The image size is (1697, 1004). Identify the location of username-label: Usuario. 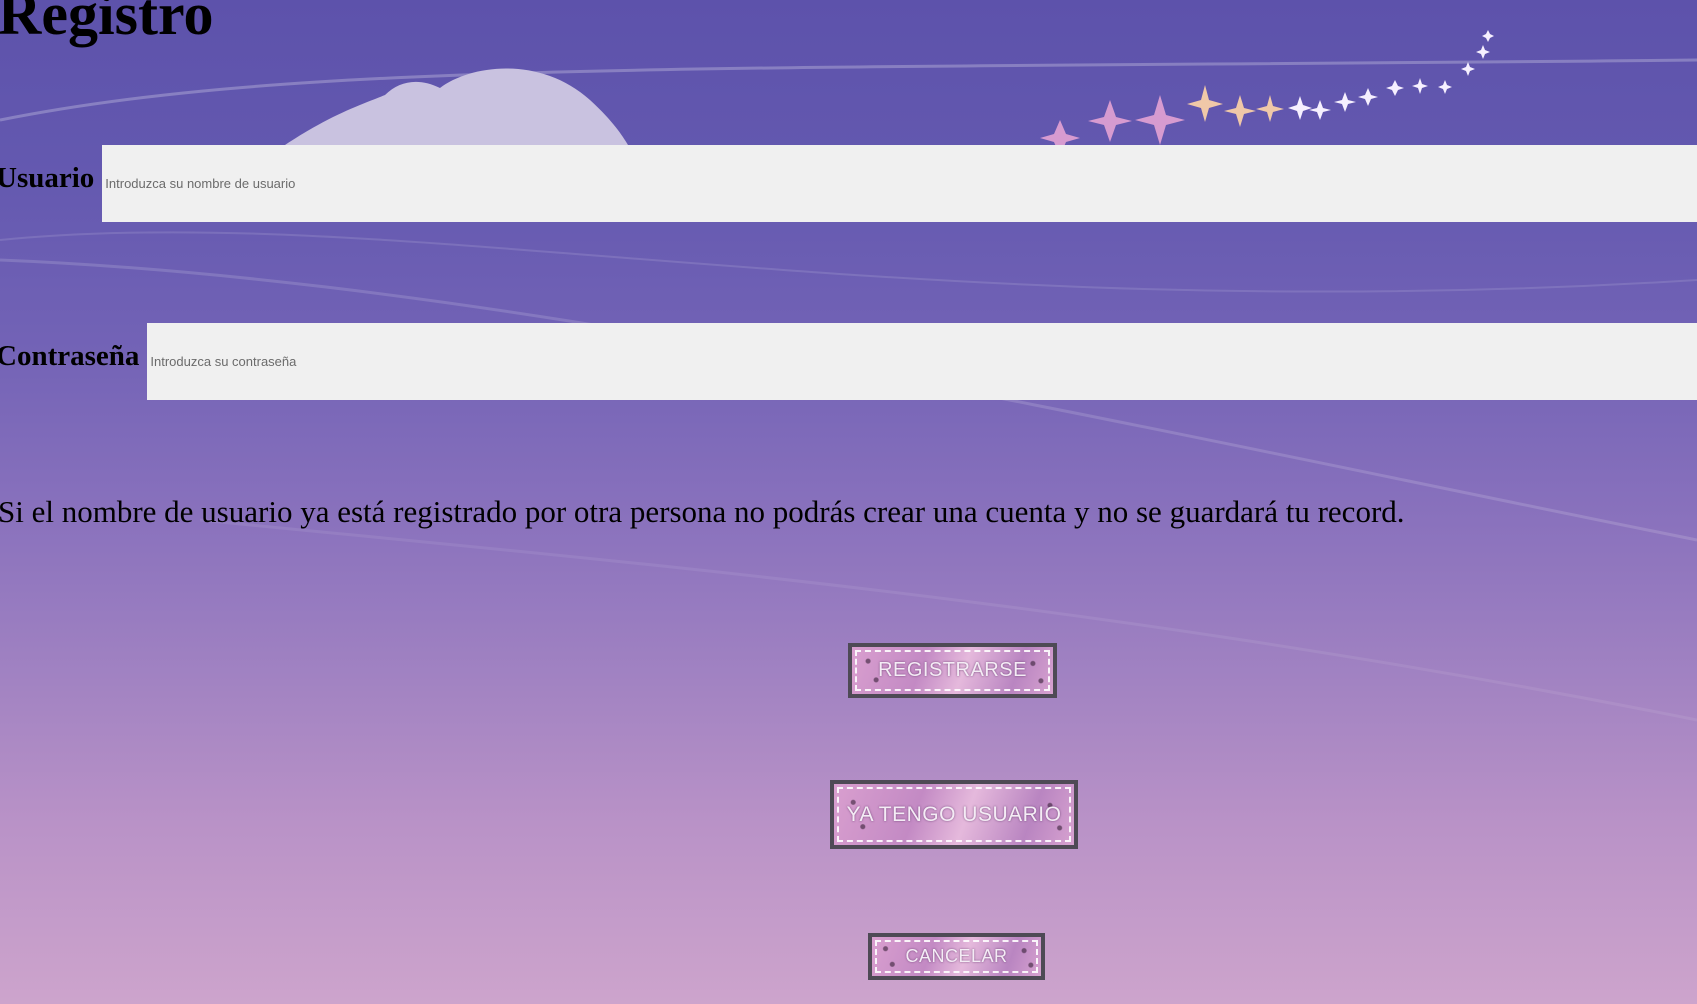
(47, 178).